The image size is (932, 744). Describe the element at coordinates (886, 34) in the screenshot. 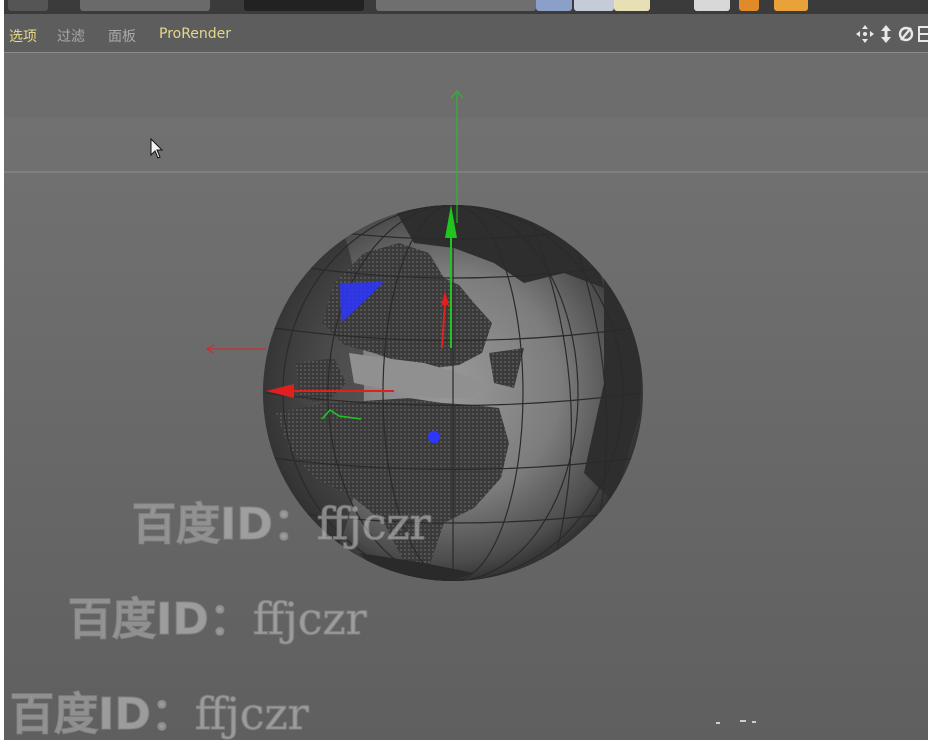

I see `dolly-view-icon` at that location.